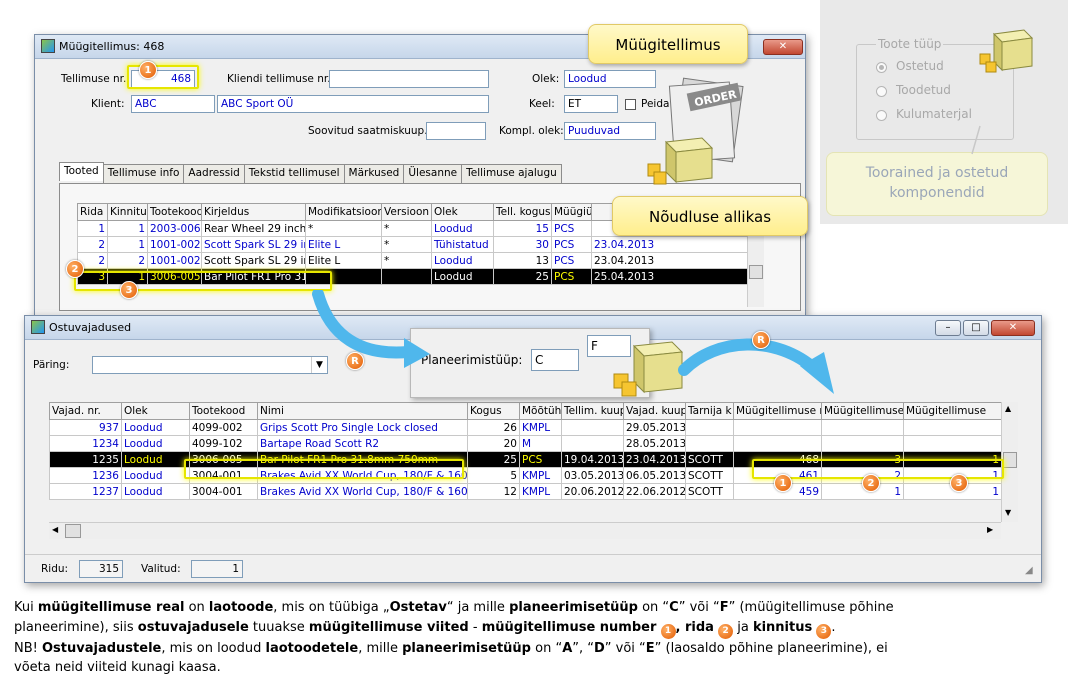  Describe the element at coordinates (223, 411) in the screenshot. I see `col-code: Tootekood` at that location.